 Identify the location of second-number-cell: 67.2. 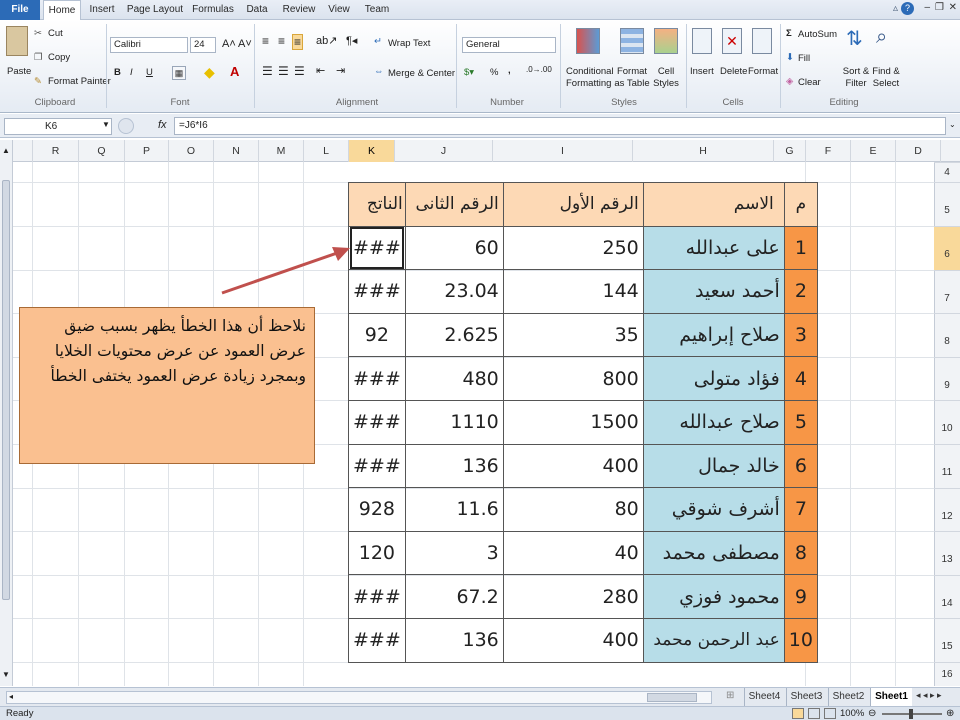
(454, 596).